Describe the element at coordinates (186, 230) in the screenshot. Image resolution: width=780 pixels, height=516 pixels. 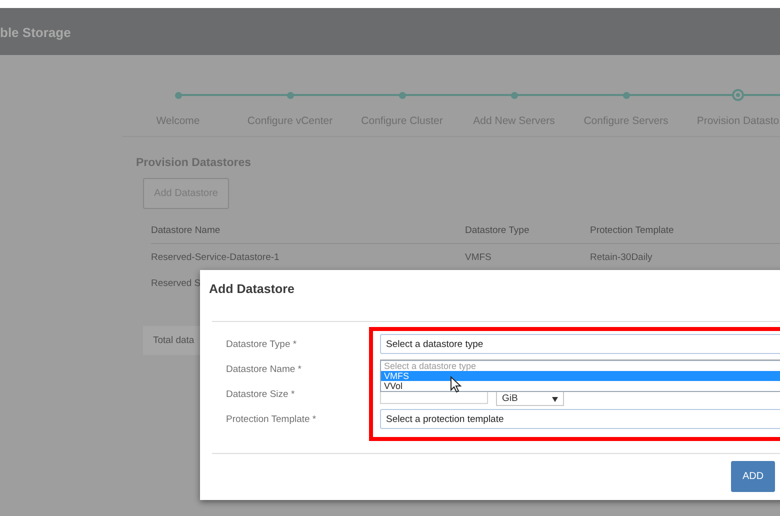
I see `column-header: Datastore Name` at that location.